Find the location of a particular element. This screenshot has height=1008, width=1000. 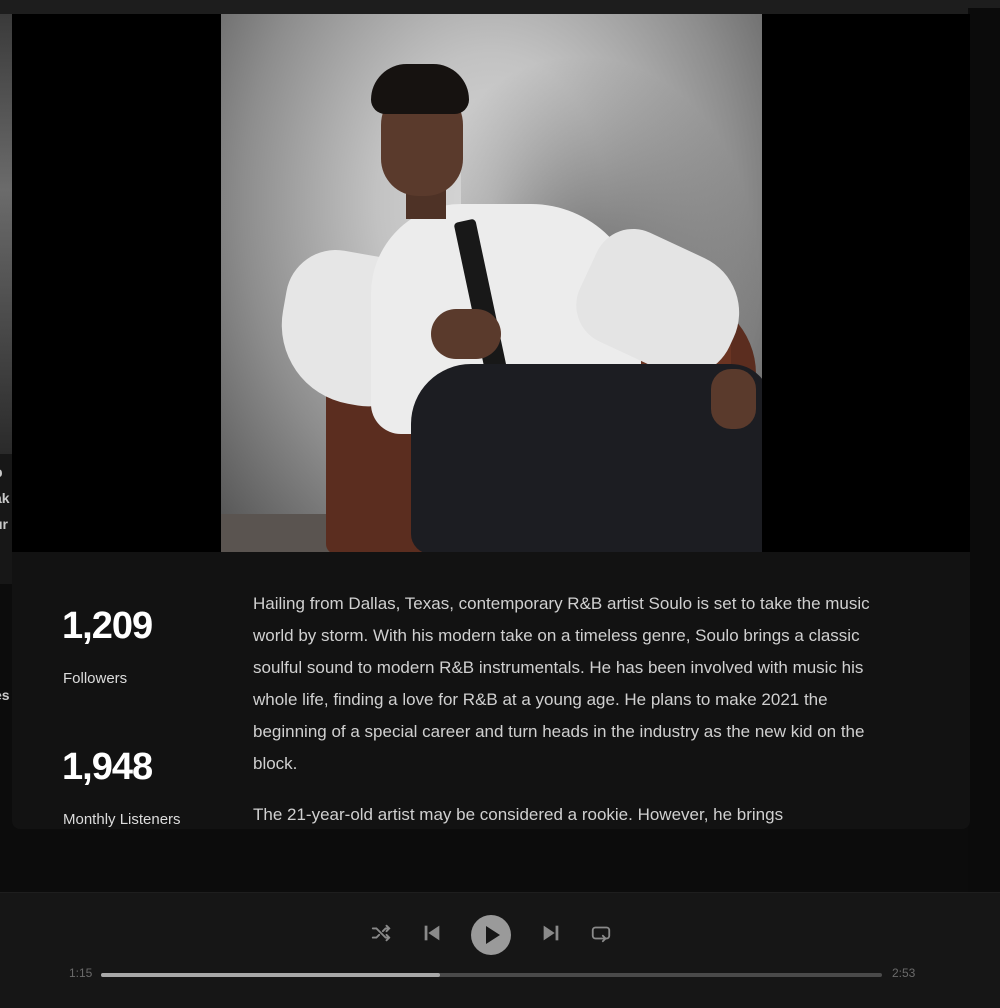

monthly-listeners-label: Monthly Listeners is located at coordinates (122, 819).